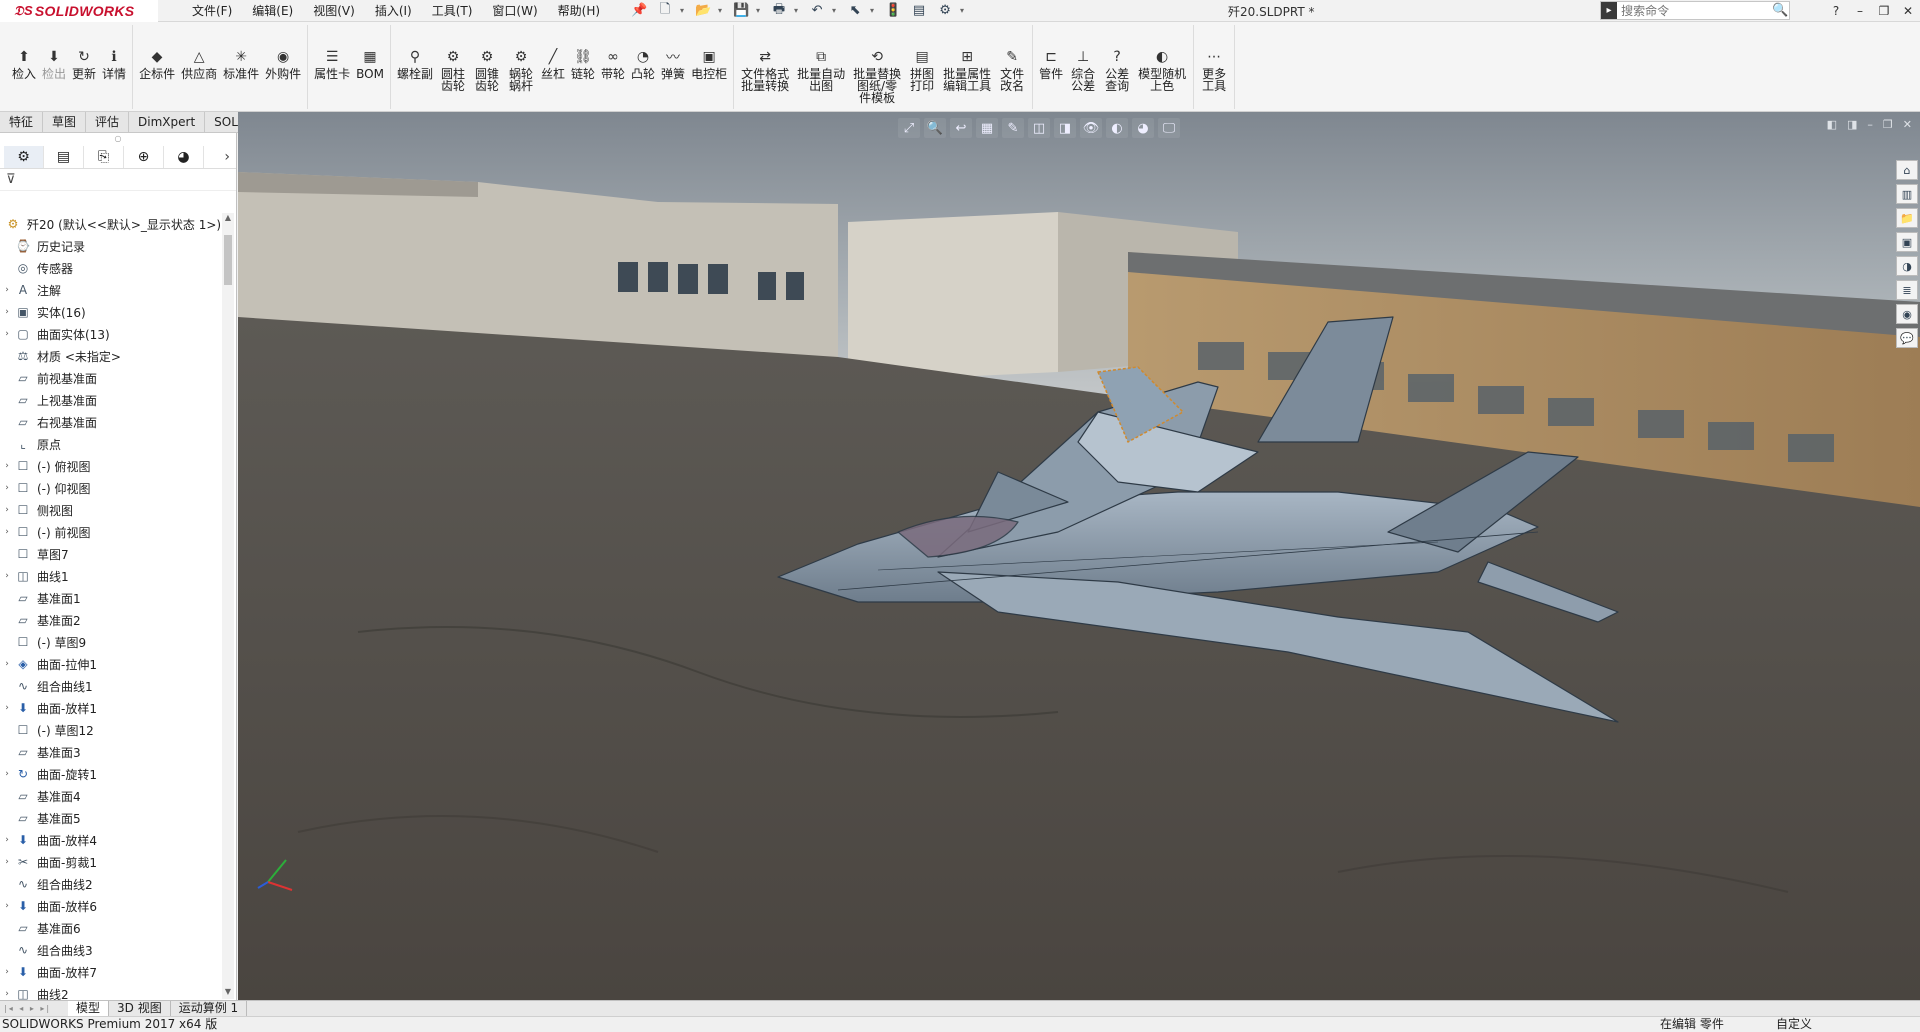 Image resolution: width=1920 pixels, height=1032 pixels. What do you see at coordinates (1907, 124) in the screenshot?
I see `viewport-close-icon: ✕` at bounding box center [1907, 124].